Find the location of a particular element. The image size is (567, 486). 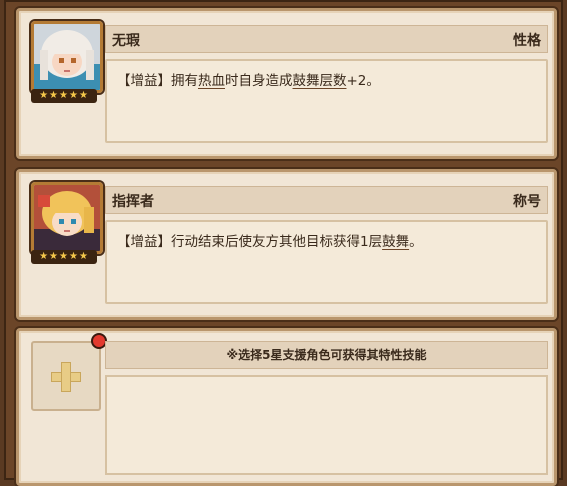

rarity-stars-1: ★★★★★ is located at coordinates (64, 96).